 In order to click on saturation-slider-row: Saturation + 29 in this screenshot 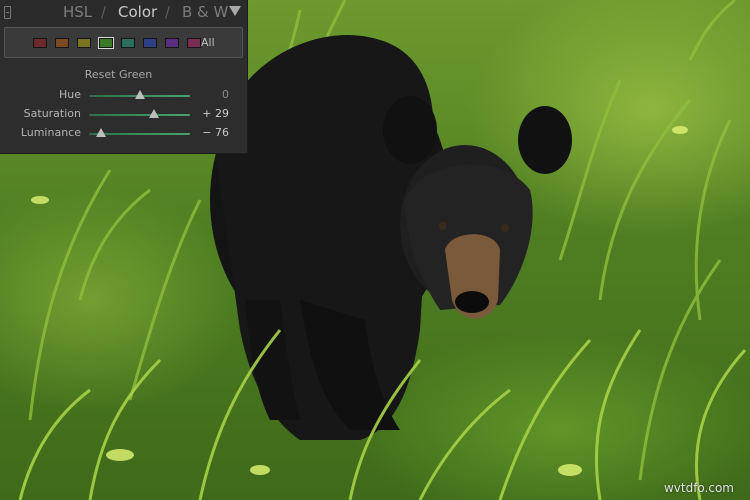, I will do `click(123, 114)`.